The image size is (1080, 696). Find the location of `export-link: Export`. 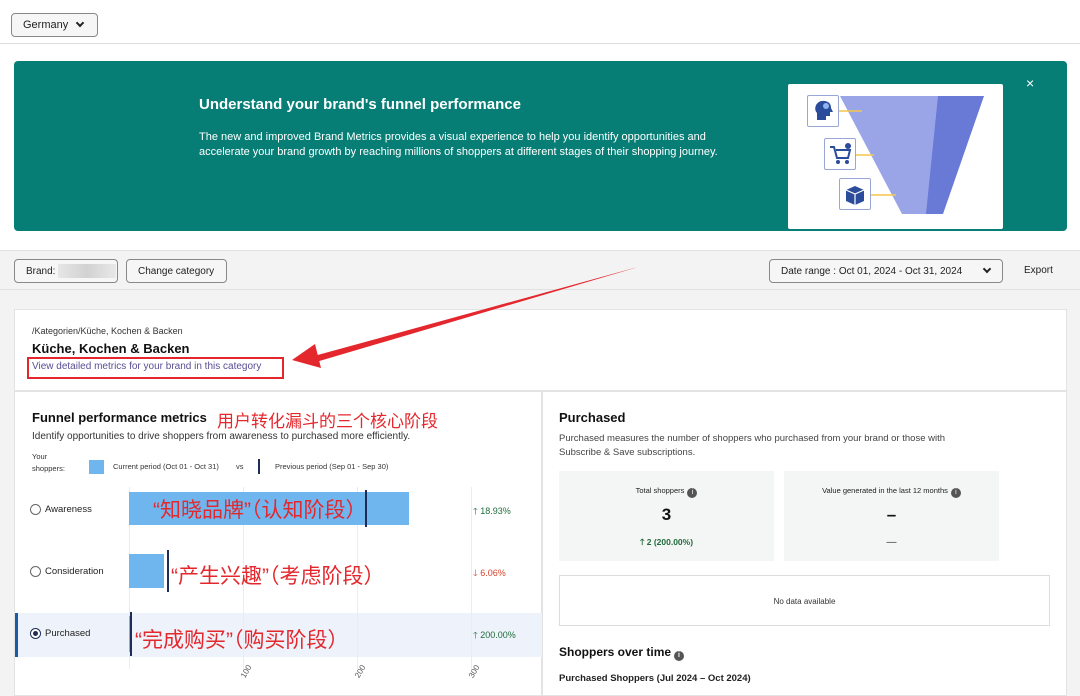

export-link: Export is located at coordinates (1038, 270).